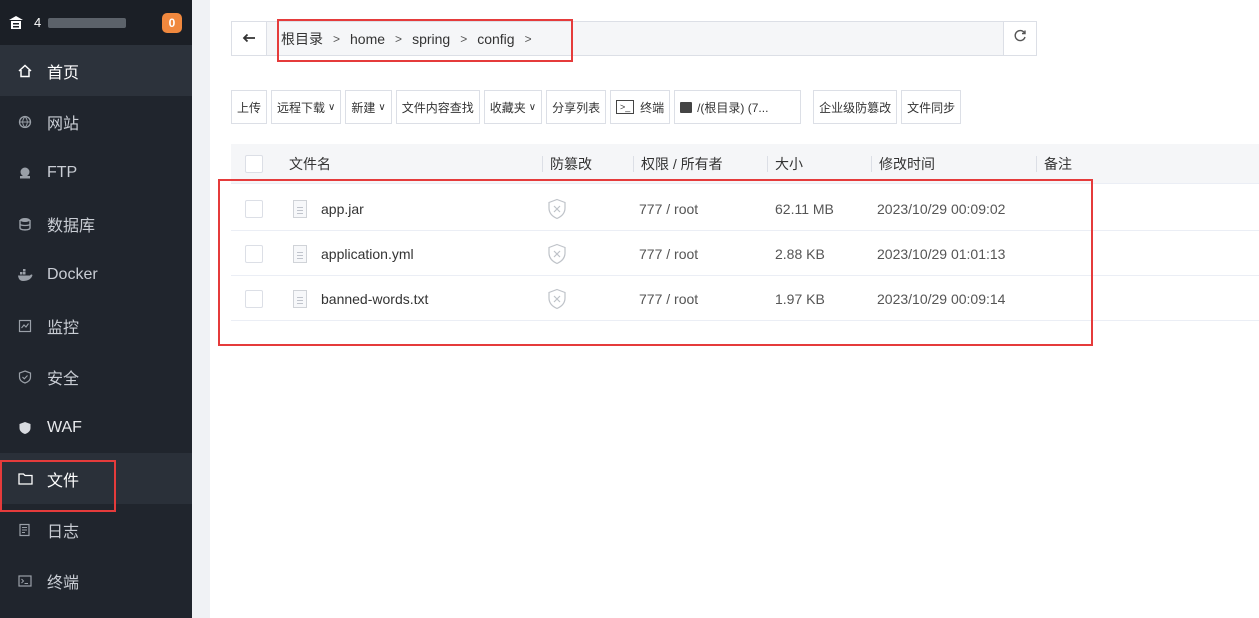 This screenshot has height=618, width=1259. What do you see at coordinates (25, 275) in the screenshot?
I see `docker-icon` at bounding box center [25, 275].